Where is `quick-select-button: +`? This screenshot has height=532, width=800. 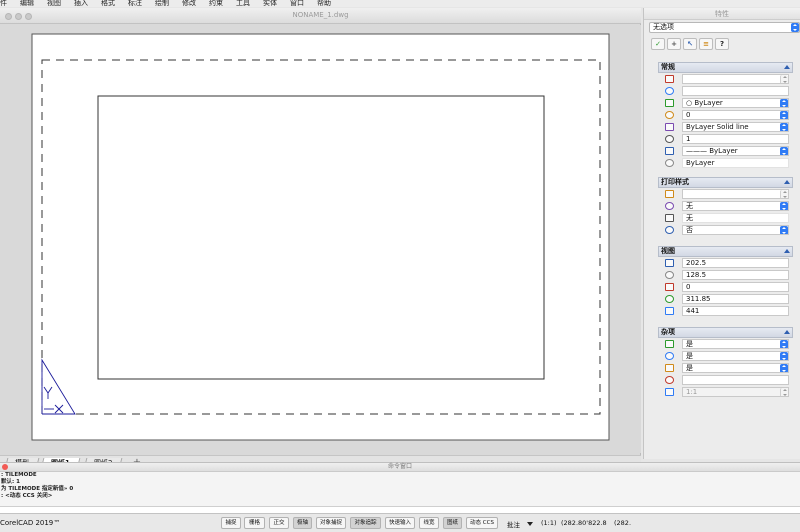
quick-select-button: + is located at coordinates (674, 44).